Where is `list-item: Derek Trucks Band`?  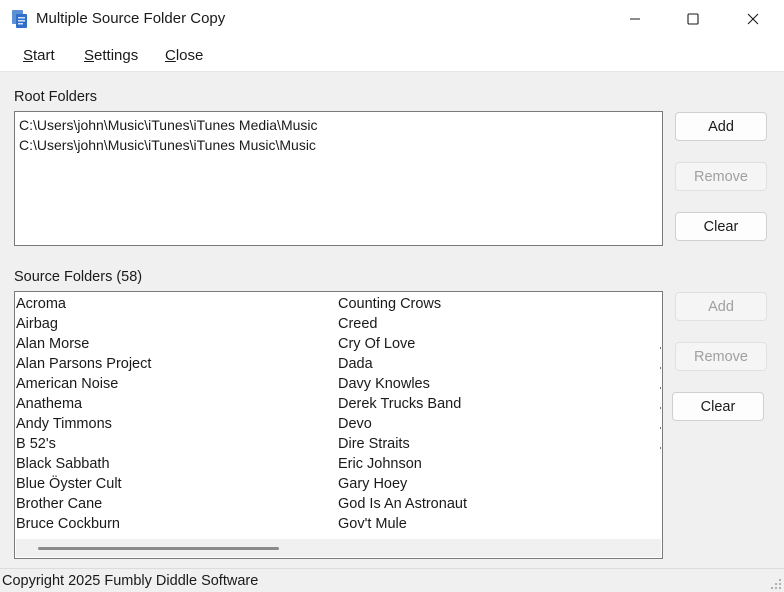
list-item: Derek Trucks Band is located at coordinates (399, 404).